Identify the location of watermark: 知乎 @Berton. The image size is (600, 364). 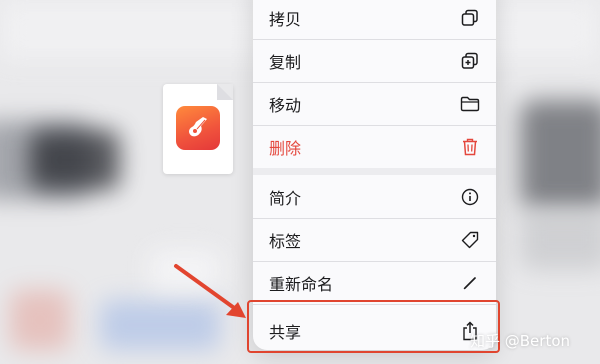
(520, 341).